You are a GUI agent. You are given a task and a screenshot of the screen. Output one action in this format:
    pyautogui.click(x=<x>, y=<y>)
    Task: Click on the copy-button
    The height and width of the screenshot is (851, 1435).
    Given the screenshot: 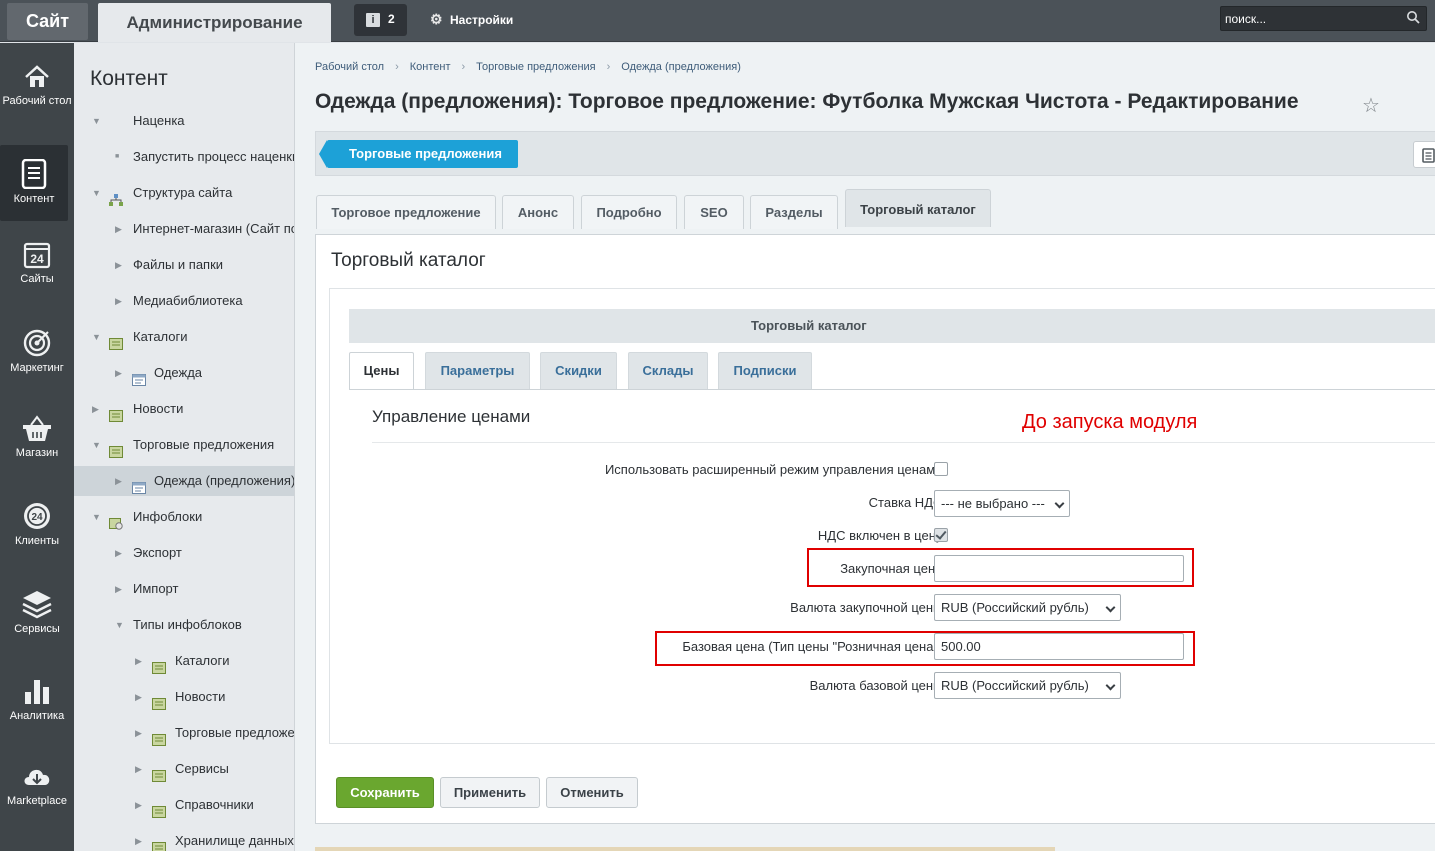 What is the action you would take?
    pyautogui.click(x=1424, y=154)
    